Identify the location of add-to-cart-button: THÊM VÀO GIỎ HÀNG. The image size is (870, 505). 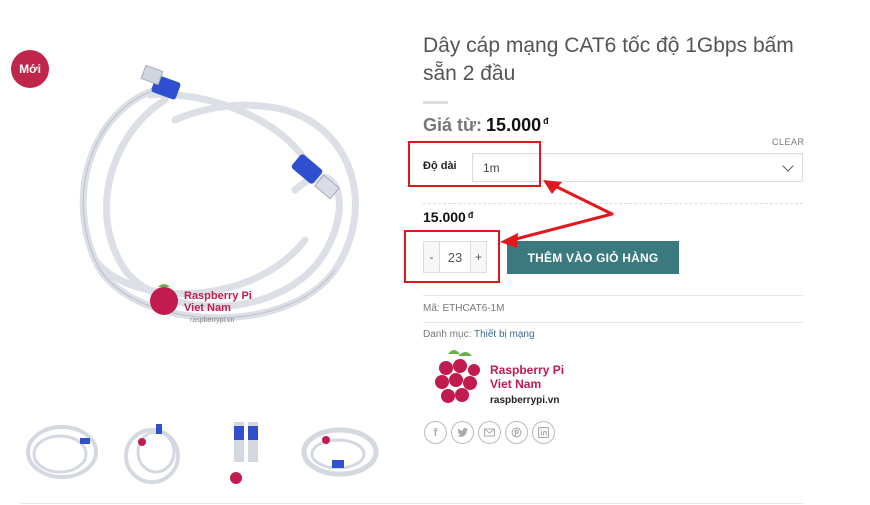
(593, 257).